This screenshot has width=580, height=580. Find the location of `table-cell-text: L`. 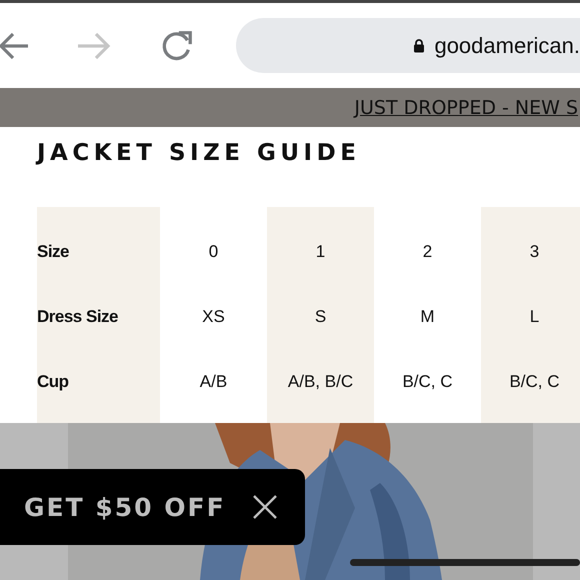

table-cell-text: L is located at coordinates (534, 317).